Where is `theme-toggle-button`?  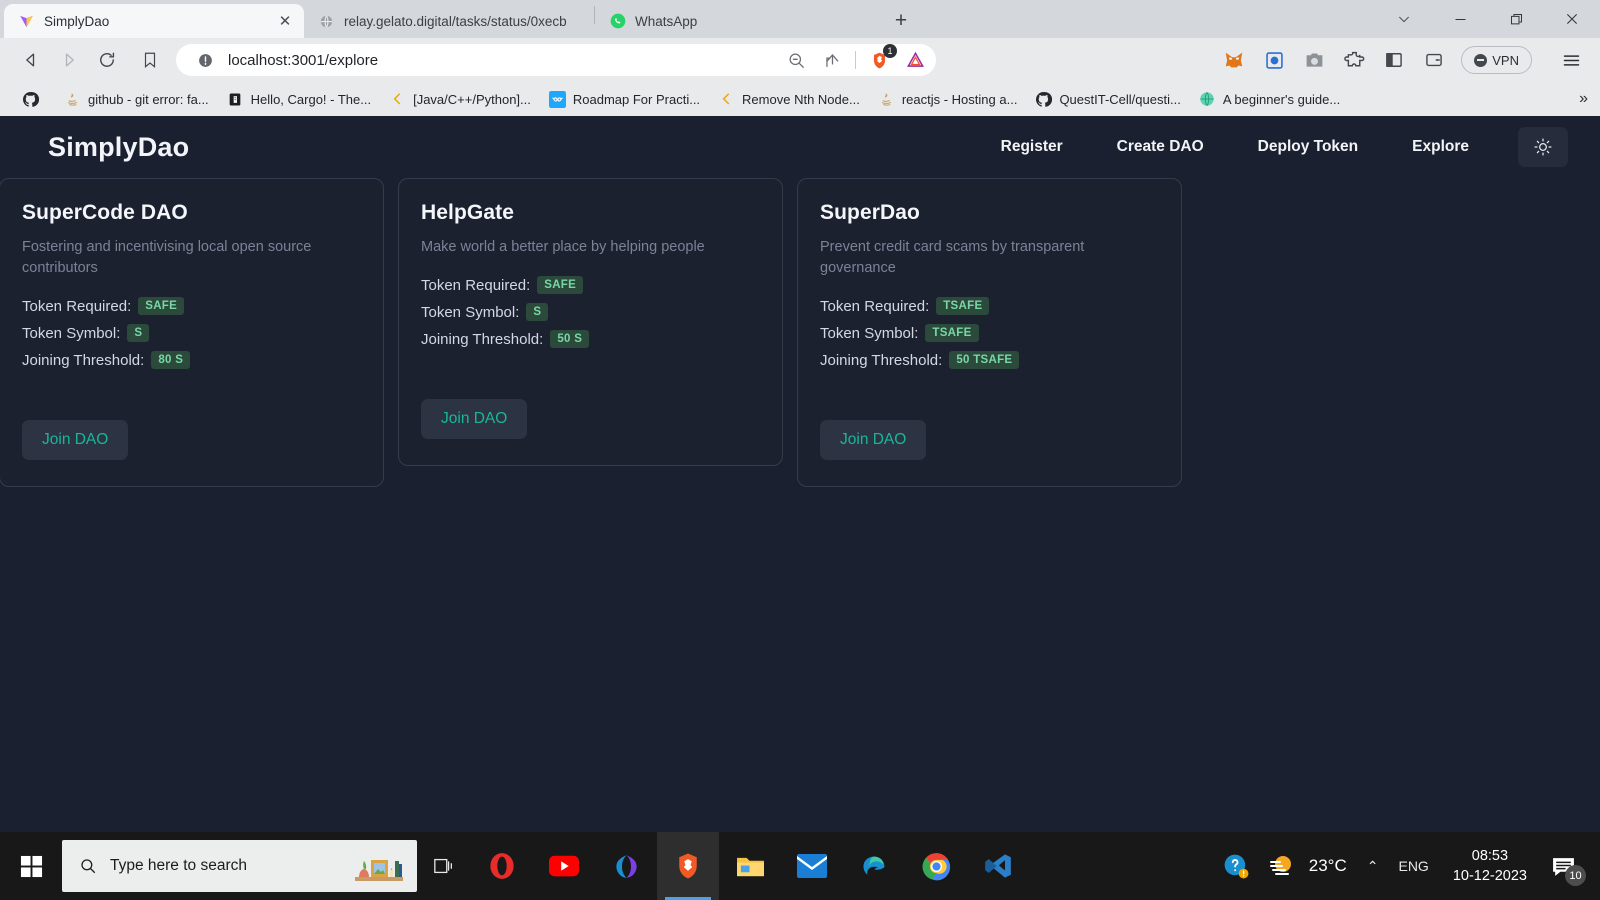
theme-toggle-button is located at coordinates (1543, 147).